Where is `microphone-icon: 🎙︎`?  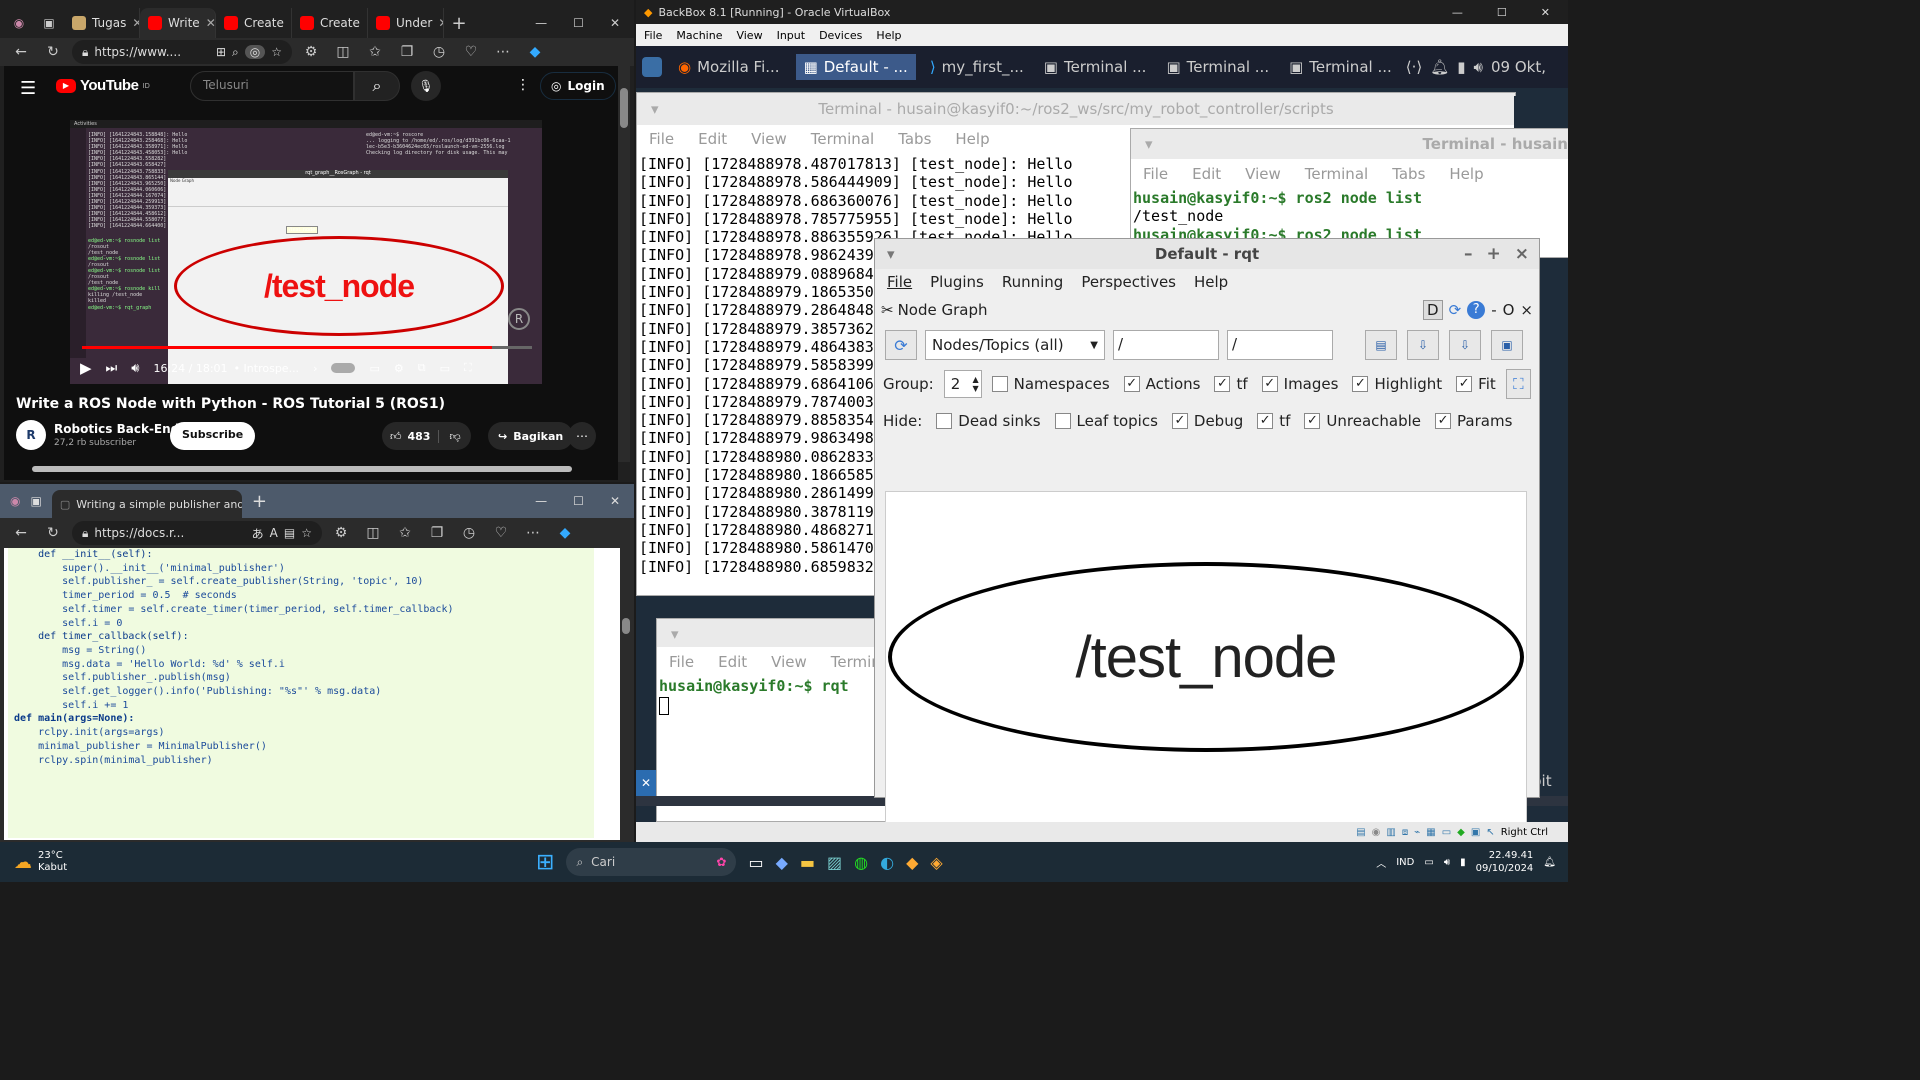
microphone-icon: 🎙︎ is located at coordinates (426, 86).